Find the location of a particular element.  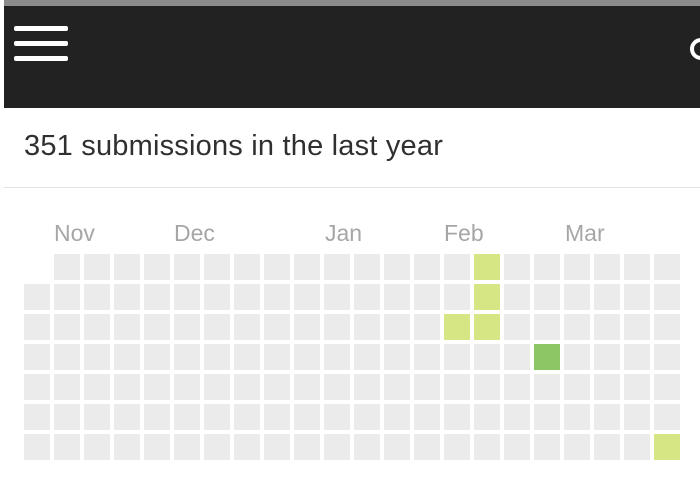

month-label-dec: Dec is located at coordinates (194, 233).